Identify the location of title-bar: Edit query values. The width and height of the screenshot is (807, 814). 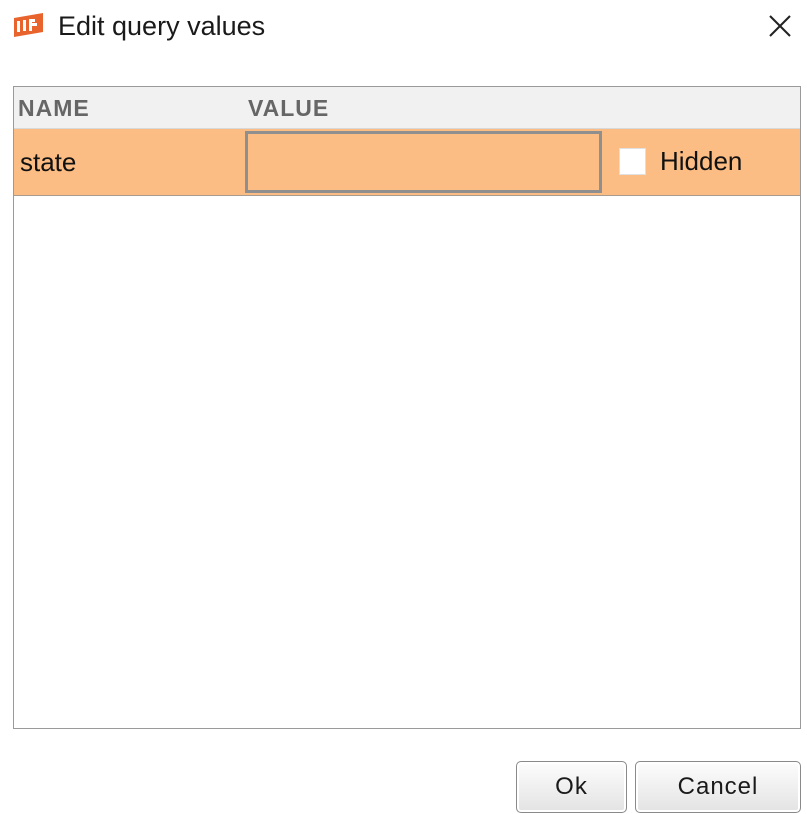
(403, 27).